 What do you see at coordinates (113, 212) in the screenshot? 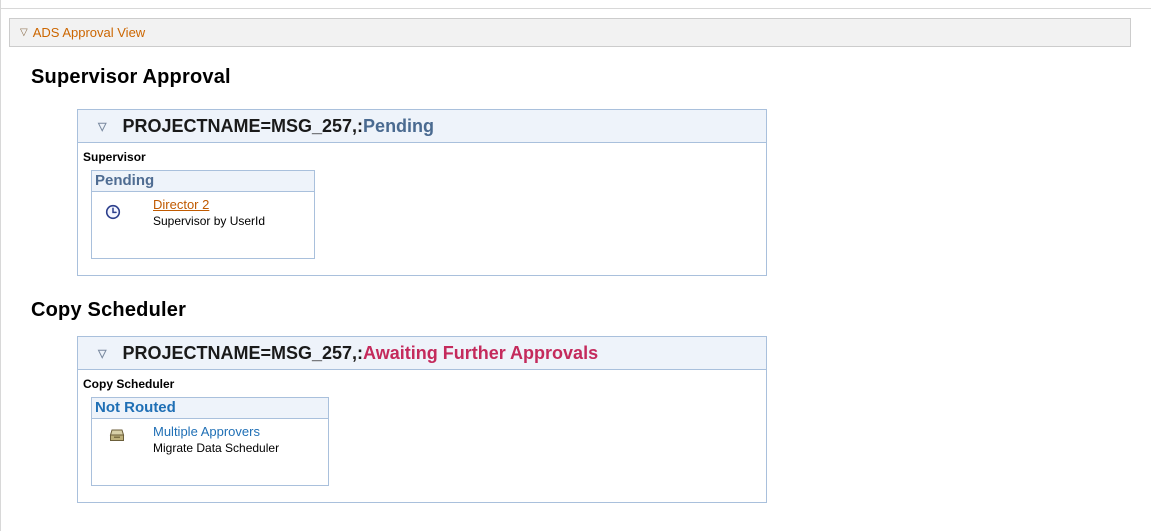
I see `clock-icon` at bounding box center [113, 212].